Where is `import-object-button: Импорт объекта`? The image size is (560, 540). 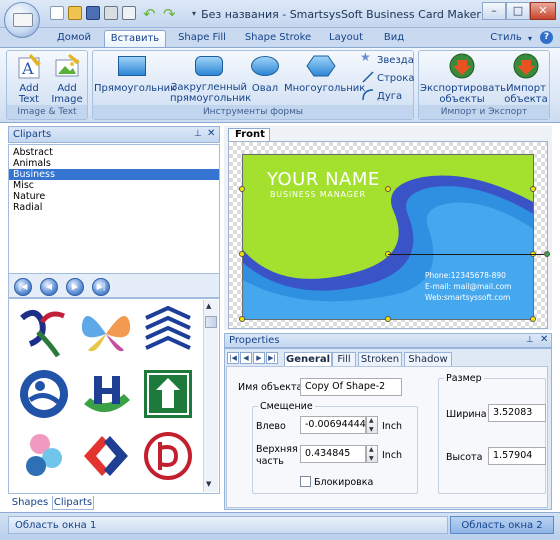
import-object-button: Импорт объекта is located at coordinates (526, 79).